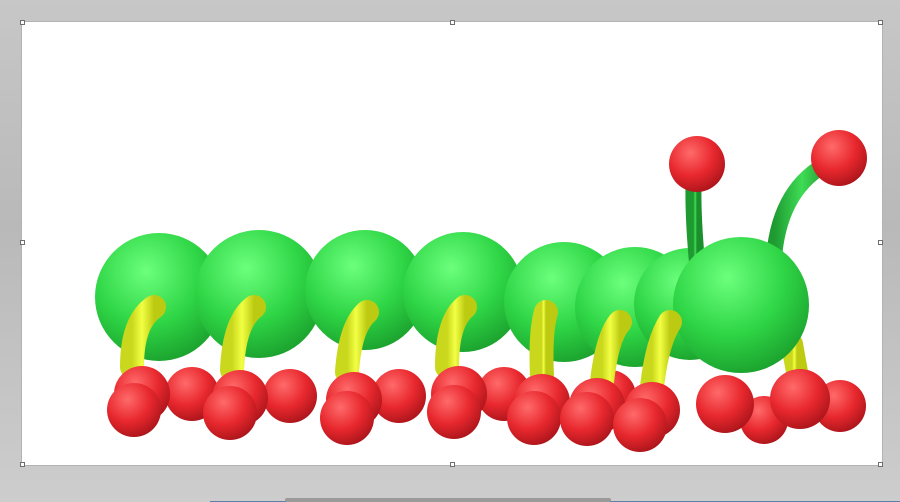  I want to click on horizontal-scrollbar, so click(450, 500).